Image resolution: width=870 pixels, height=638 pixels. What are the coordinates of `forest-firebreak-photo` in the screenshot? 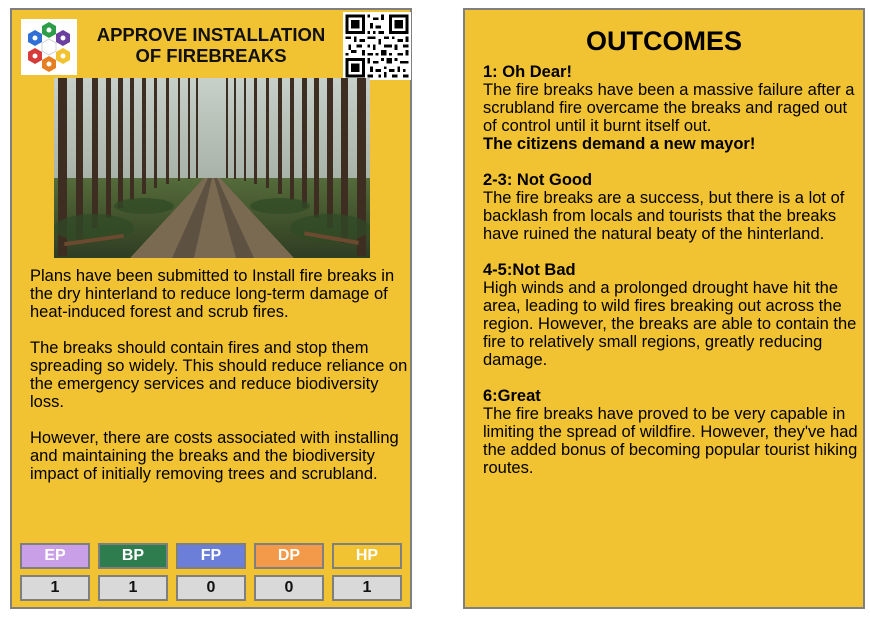 It's located at (212, 168).